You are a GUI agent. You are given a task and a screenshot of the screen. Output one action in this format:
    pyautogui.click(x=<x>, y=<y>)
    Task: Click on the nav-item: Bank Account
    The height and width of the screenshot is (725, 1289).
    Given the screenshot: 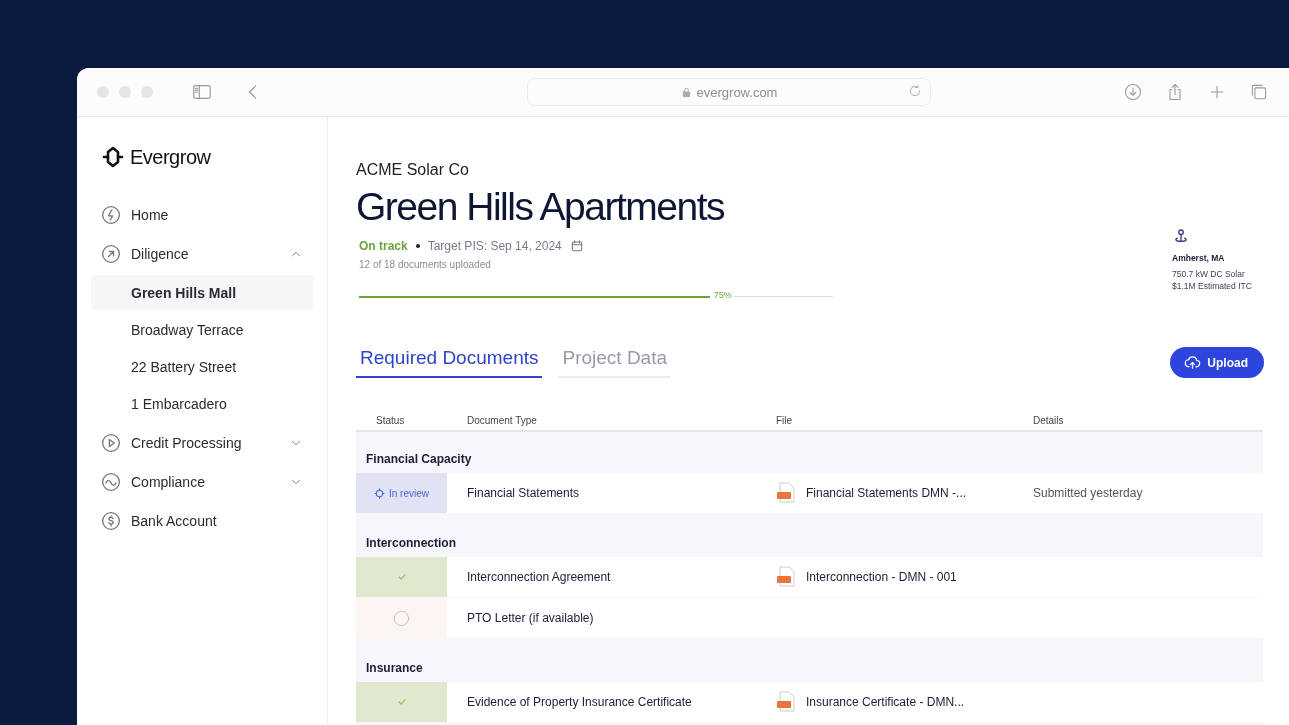 What is the action you would take?
    pyautogui.click(x=202, y=520)
    